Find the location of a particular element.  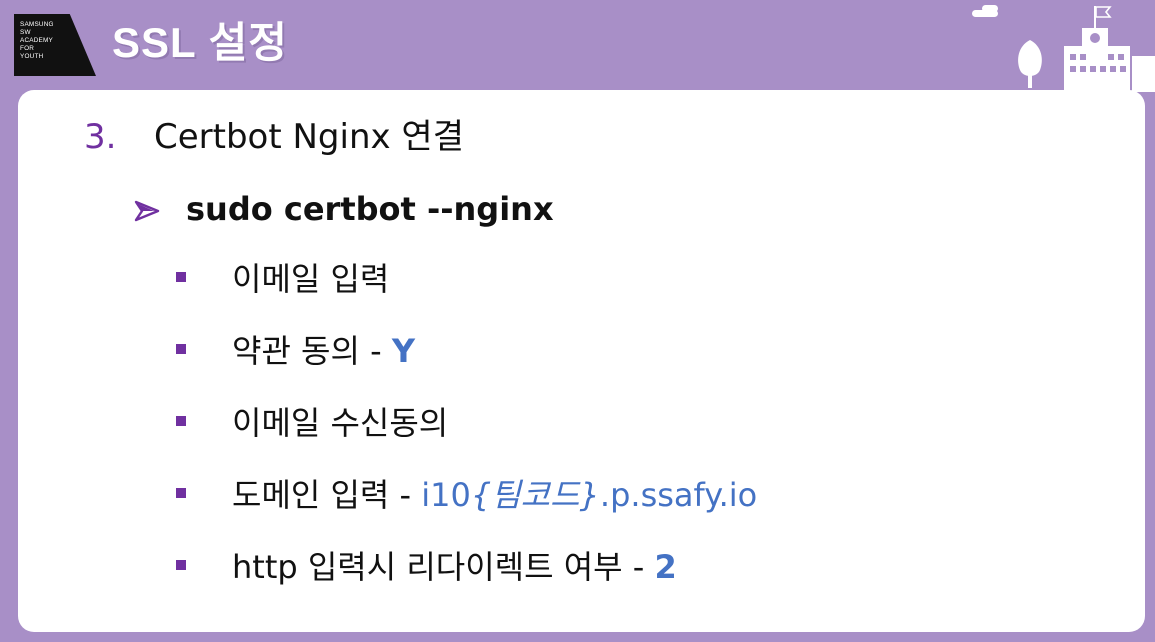

cloud-icon is located at coordinates (985, 11).